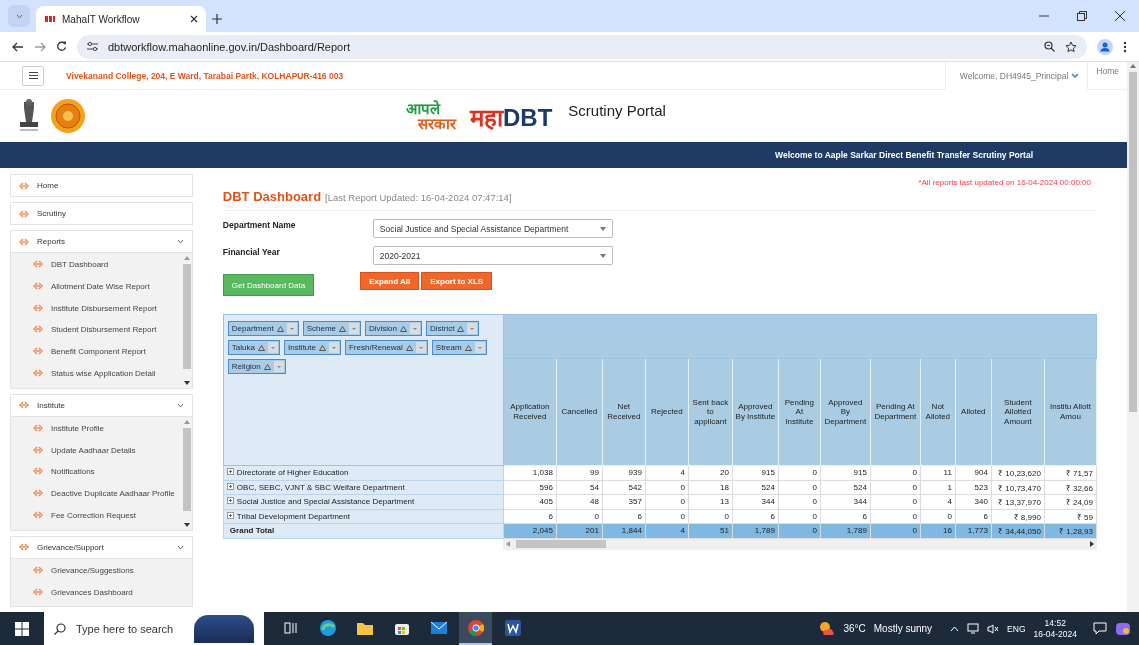  I want to click on menu-icon, so click(1125, 46).